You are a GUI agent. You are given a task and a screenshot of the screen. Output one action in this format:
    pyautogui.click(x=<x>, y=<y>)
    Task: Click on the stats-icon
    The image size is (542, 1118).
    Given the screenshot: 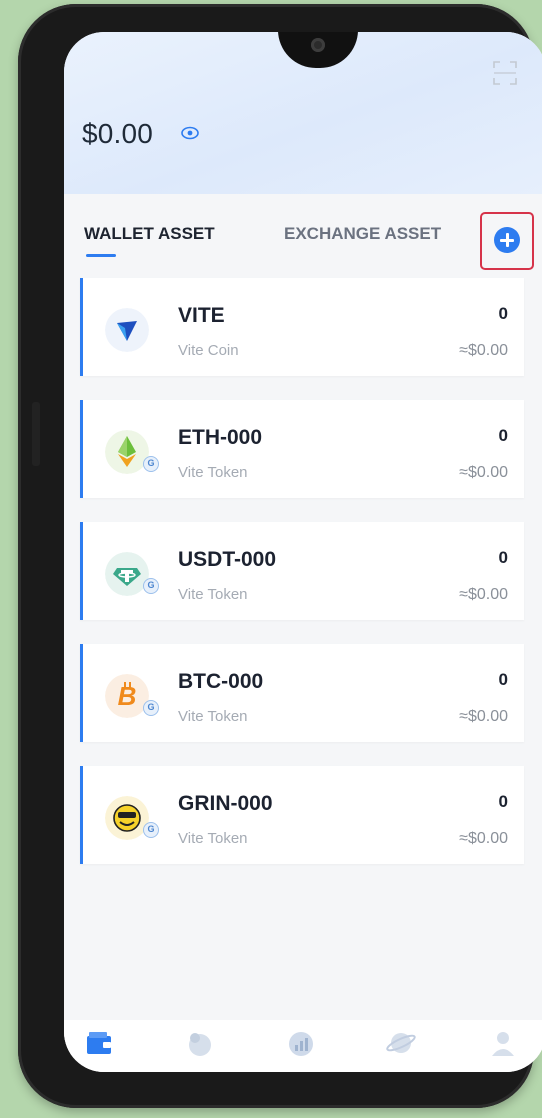 What is the action you would take?
    pyautogui.click(x=301, y=1043)
    